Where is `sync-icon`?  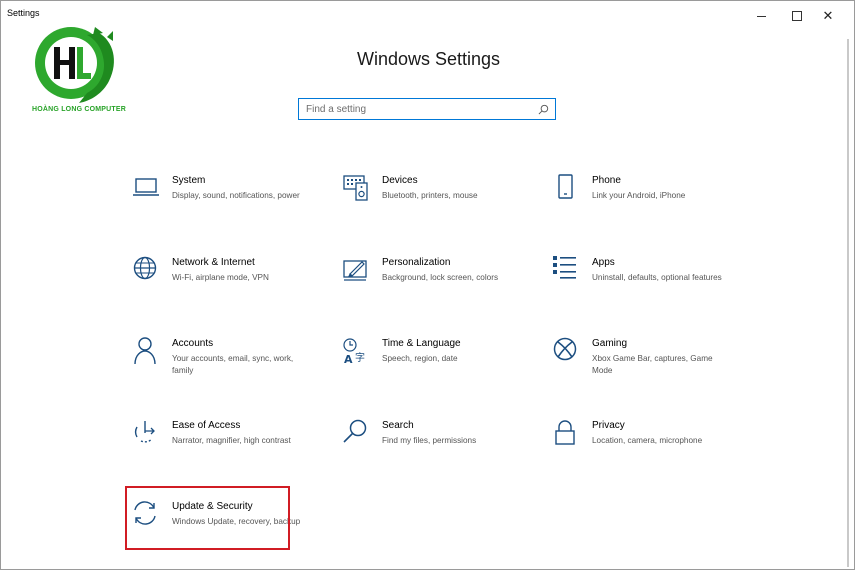
sync-icon is located at coordinates (146, 514).